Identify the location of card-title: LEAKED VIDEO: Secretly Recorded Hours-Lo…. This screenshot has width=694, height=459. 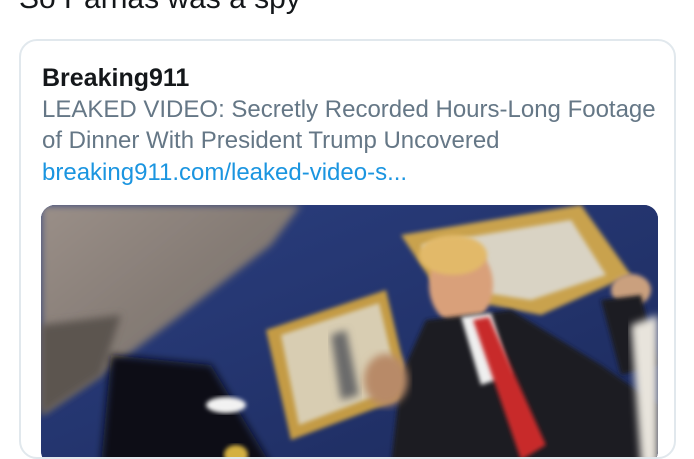
(349, 125).